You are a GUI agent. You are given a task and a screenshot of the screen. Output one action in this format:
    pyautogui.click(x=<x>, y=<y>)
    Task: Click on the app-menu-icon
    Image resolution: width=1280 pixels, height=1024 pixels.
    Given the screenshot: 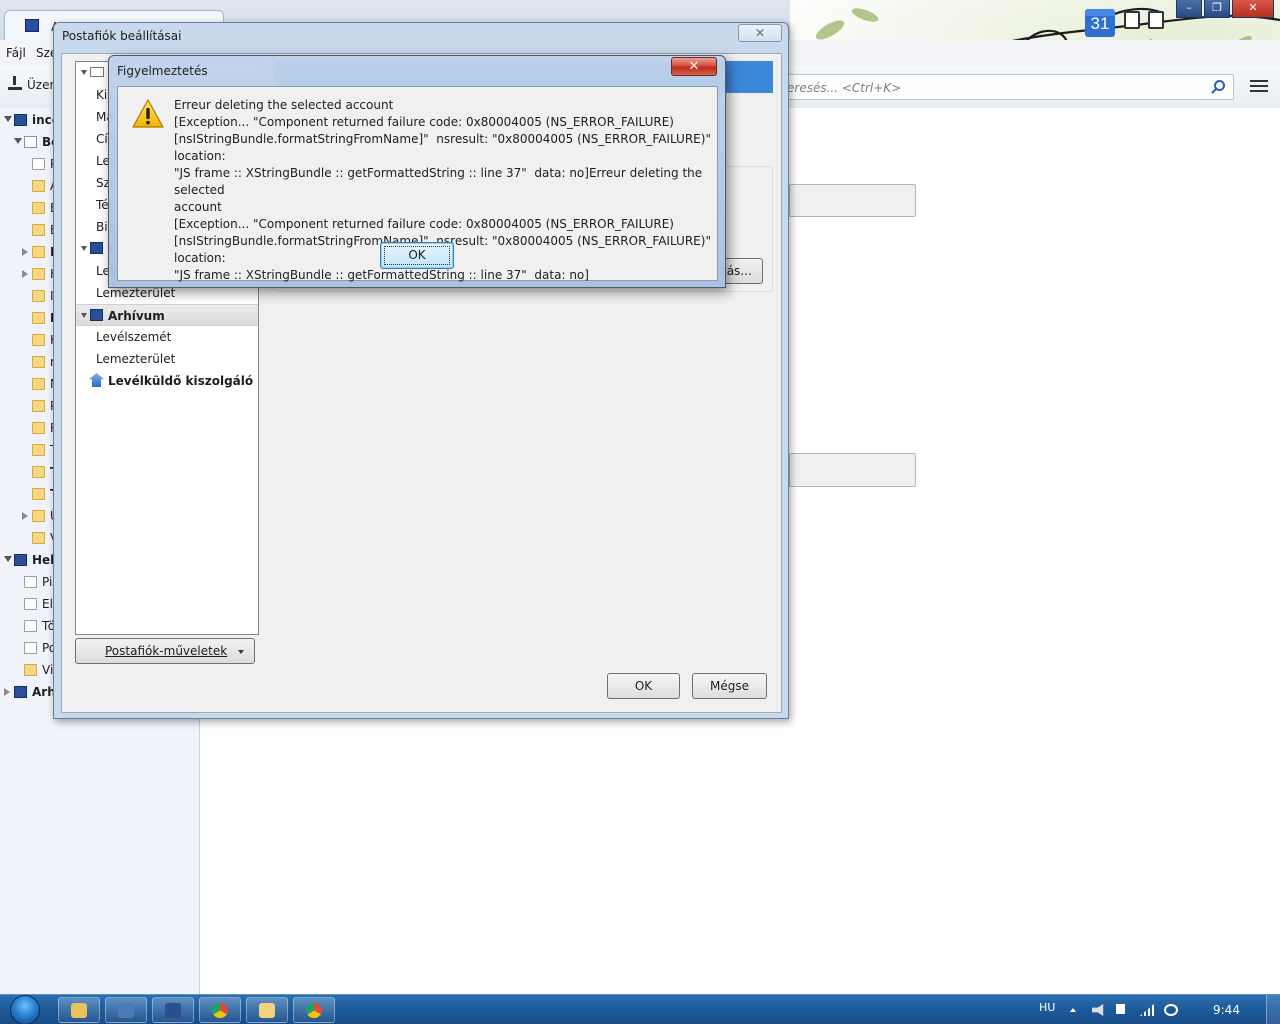 What is the action you would take?
    pyautogui.click(x=1259, y=86)
    